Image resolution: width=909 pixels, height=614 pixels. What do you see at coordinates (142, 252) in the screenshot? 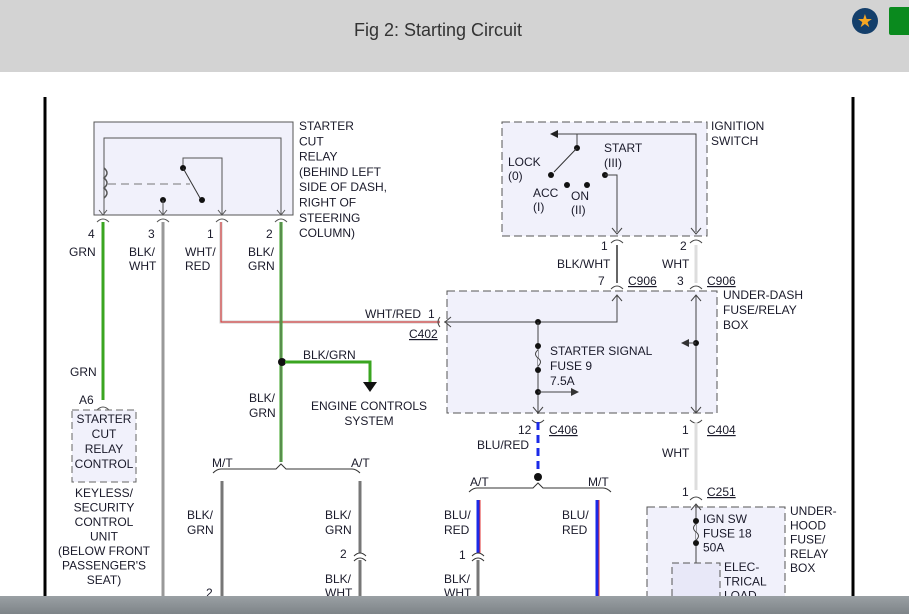
I see `wire-label-blk-wht-line: BLK/` at bounding box center [142, 252].